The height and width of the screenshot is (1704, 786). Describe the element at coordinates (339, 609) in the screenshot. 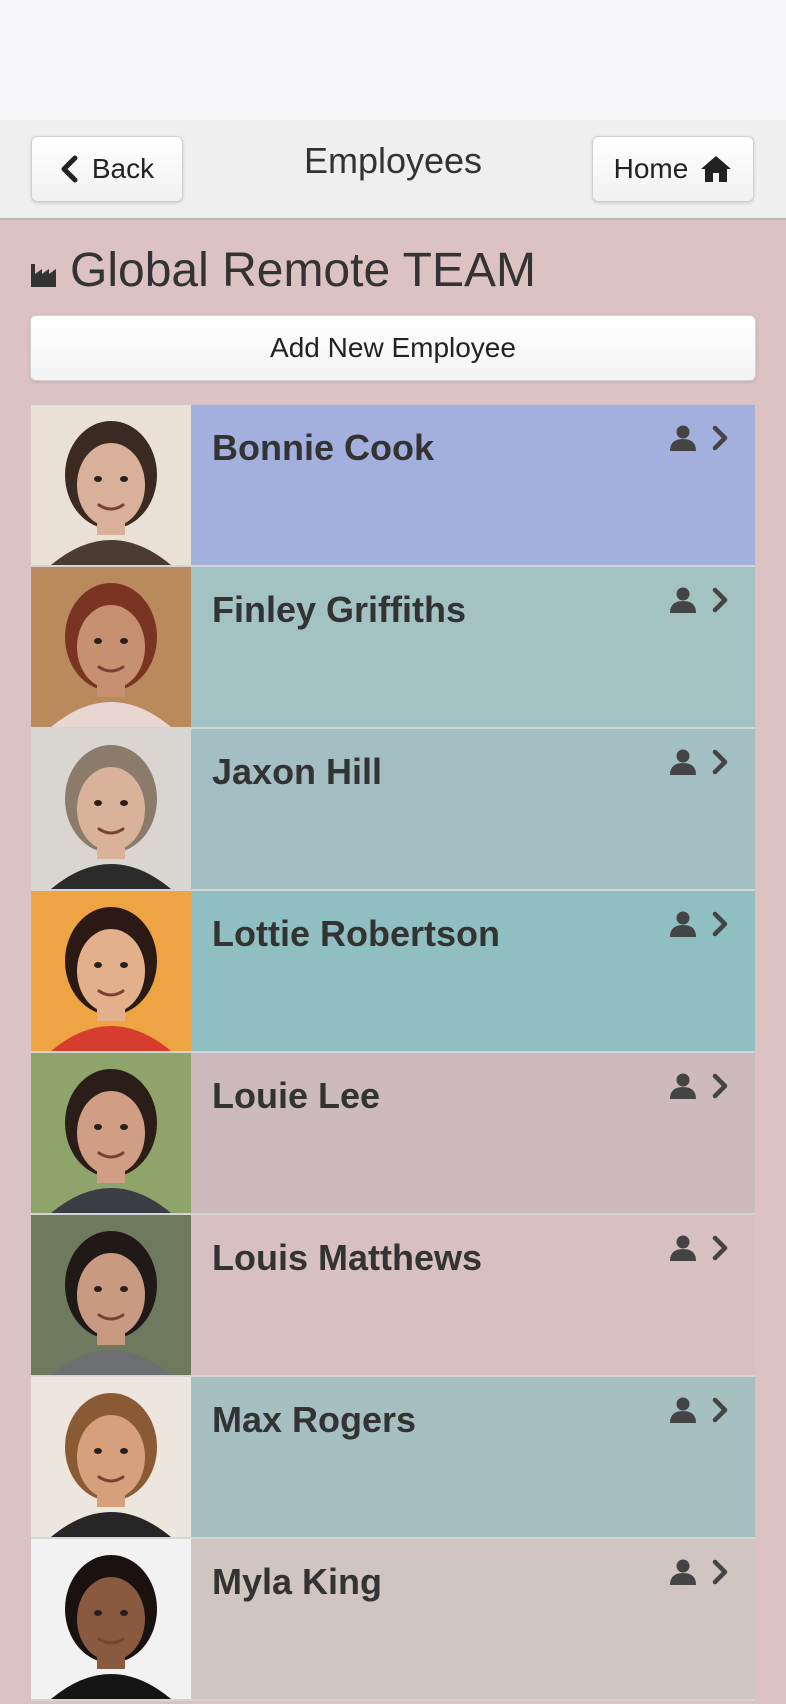

I see `employee-name: Finley Griffiths` at that location.